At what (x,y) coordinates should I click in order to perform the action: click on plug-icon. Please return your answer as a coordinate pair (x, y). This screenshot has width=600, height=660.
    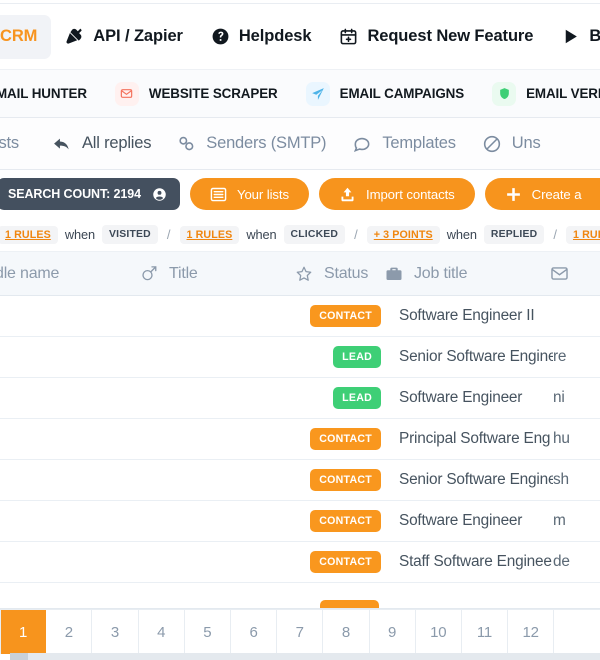
    Looking at the image, I should click on (74, 36).